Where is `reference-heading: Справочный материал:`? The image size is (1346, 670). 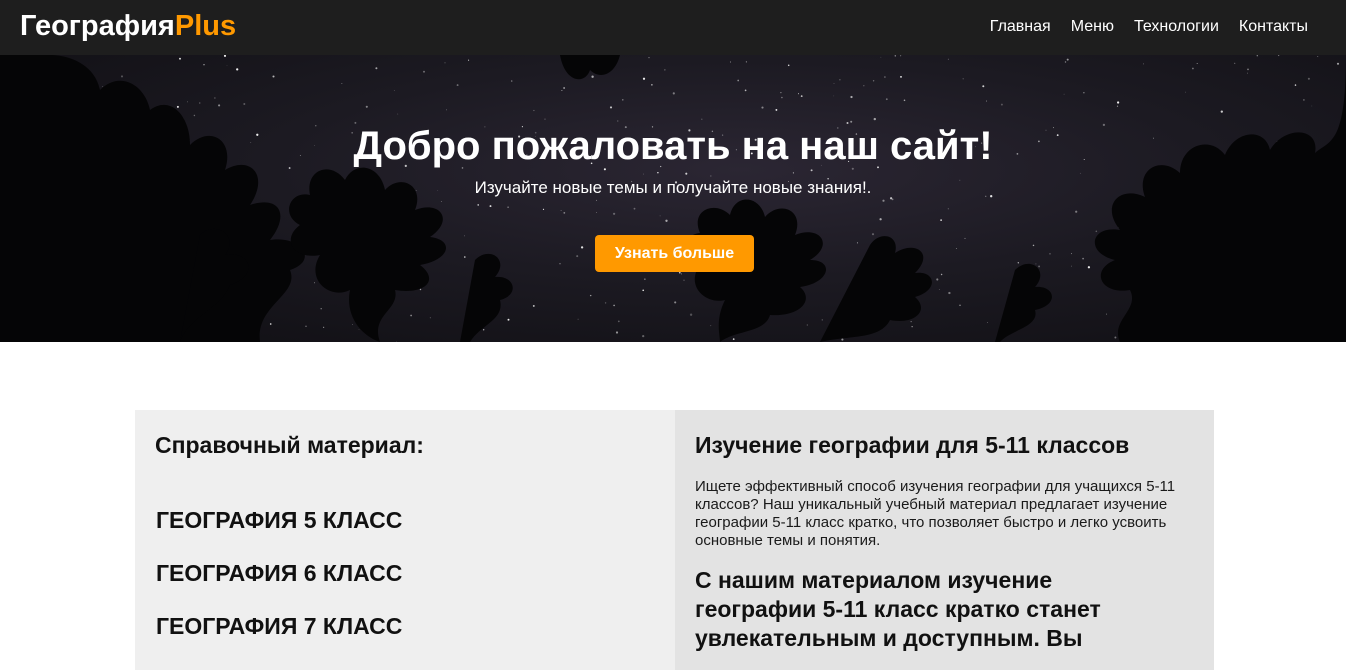
reference-heading: Справочный материал: is located at coordinates (289, 445).